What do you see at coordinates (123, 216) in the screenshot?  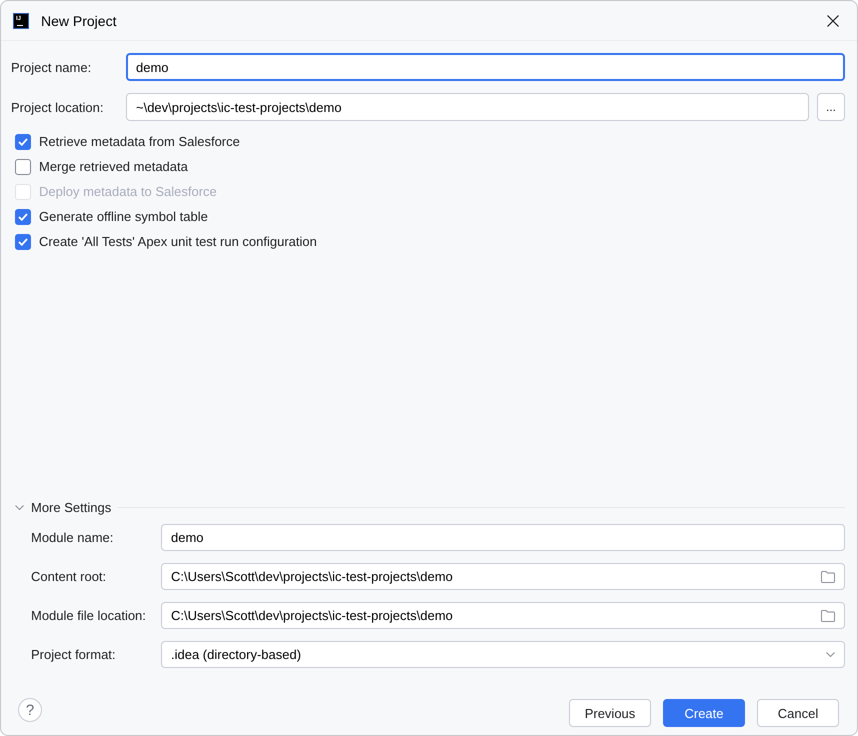 I see `checkbox-label: Generate offline symbol table` at bounding box center [123, 216].